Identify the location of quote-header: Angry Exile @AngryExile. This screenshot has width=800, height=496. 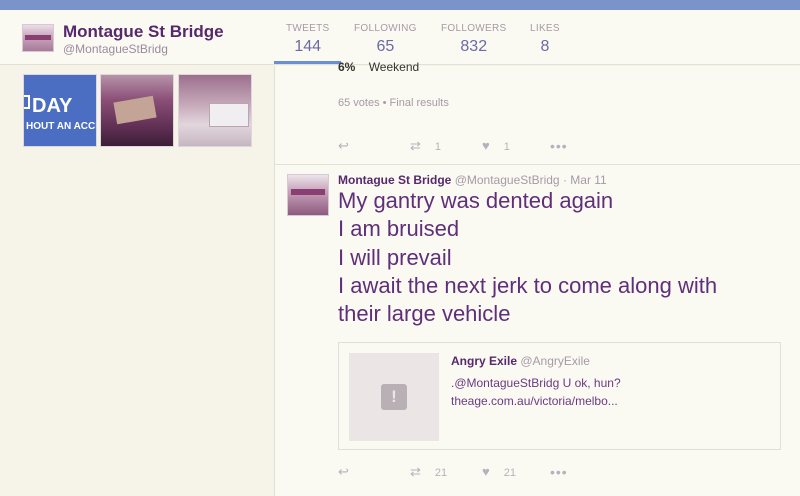
(520, 361).